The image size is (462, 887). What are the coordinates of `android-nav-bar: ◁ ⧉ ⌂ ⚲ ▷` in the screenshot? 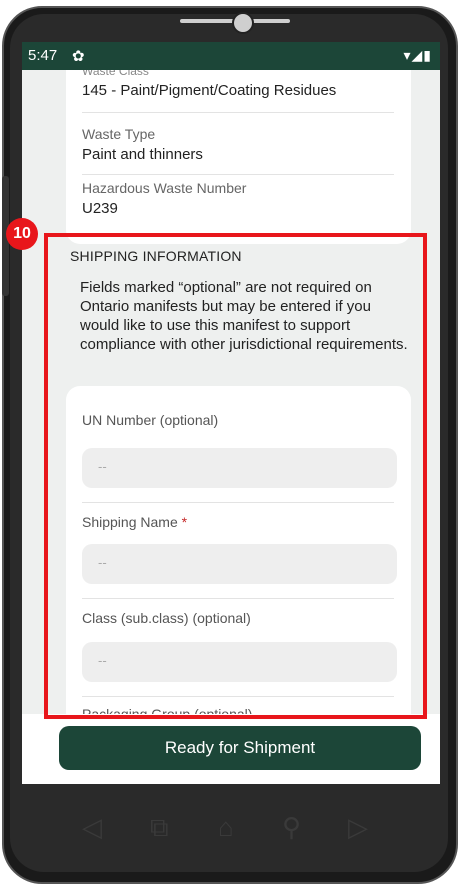 It's located at (230, 830).